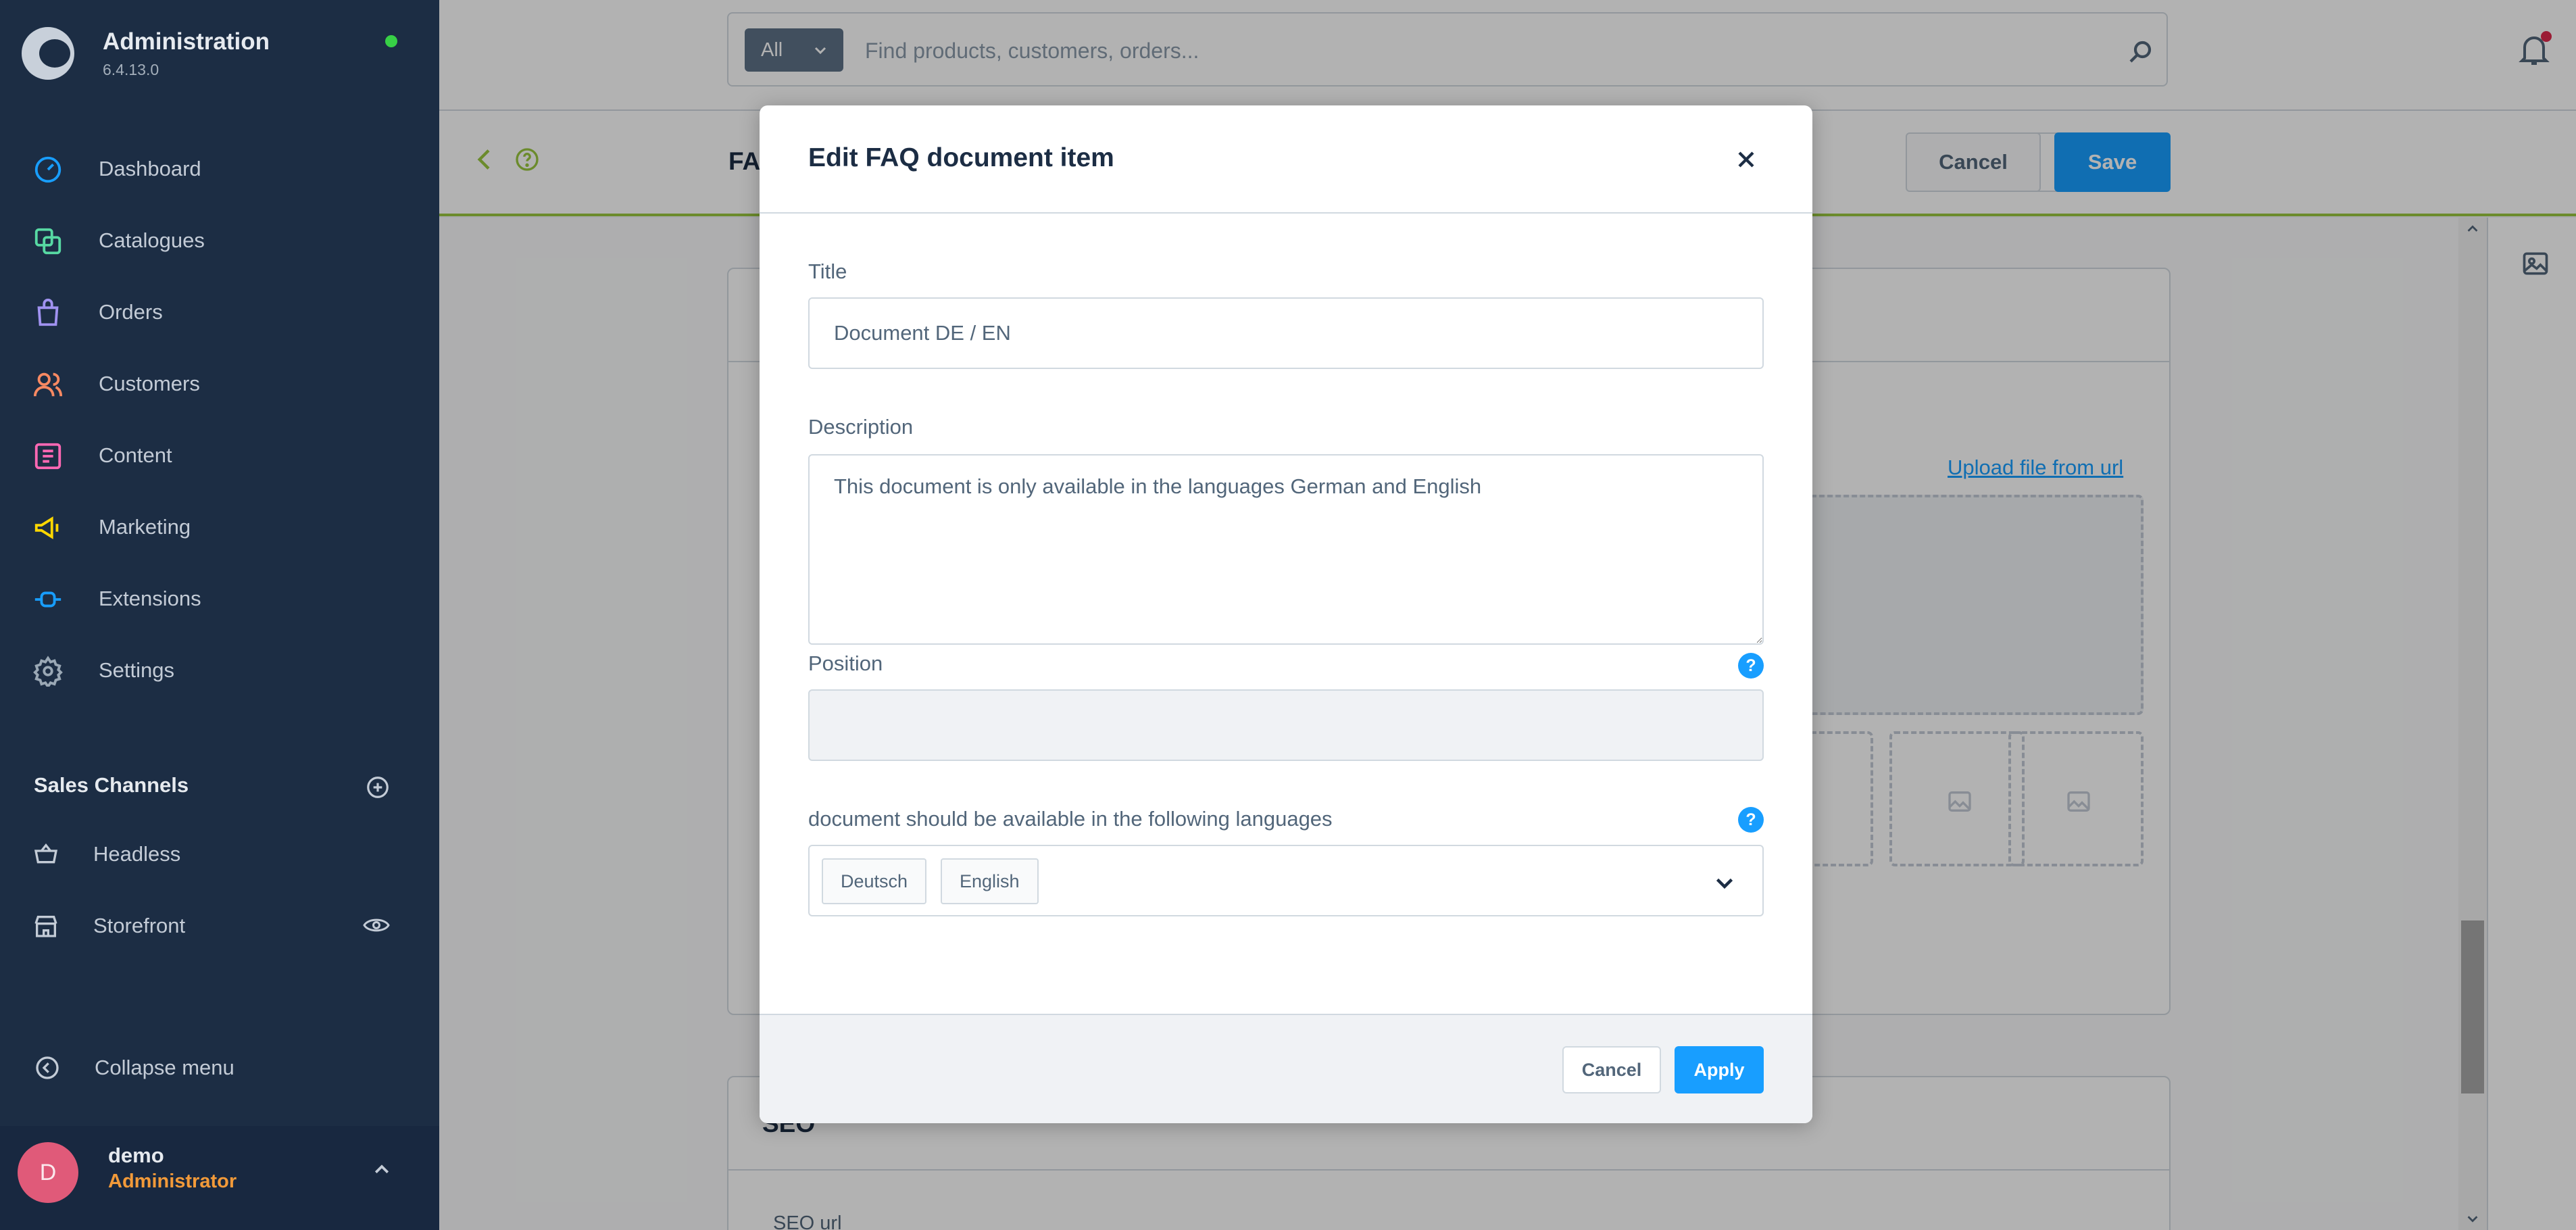  I want to click on collapse-menu-label: Collapse menu, so click(165, 1067).